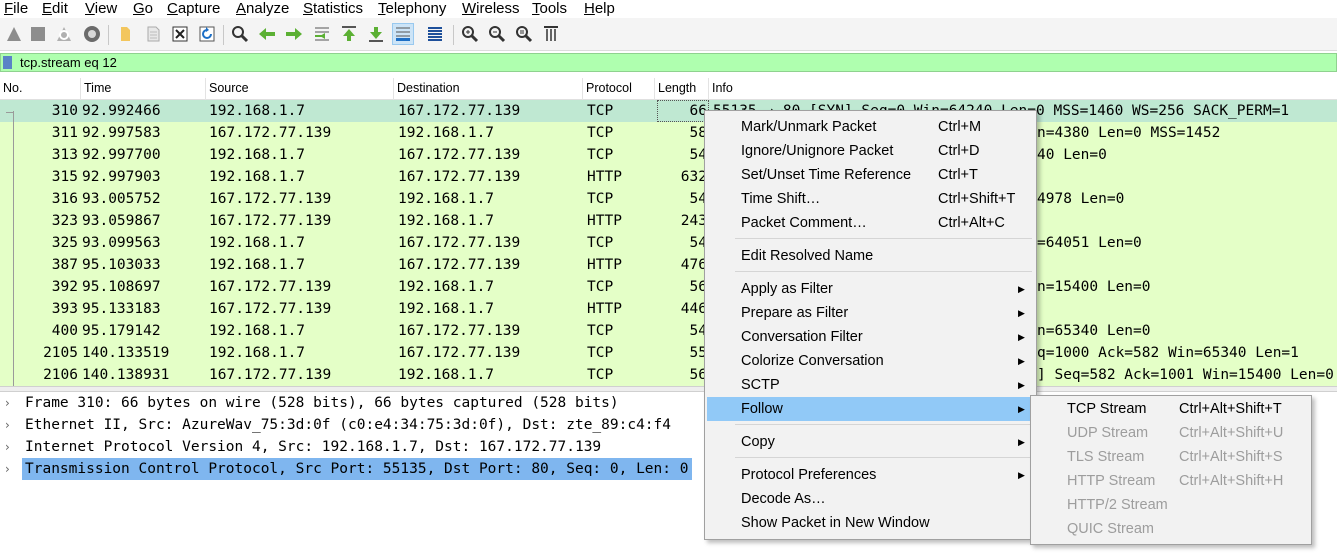  Describe the element at coordinates (262, 9) in the screenshot. I see `menu-analyze: Analyze` at that location.